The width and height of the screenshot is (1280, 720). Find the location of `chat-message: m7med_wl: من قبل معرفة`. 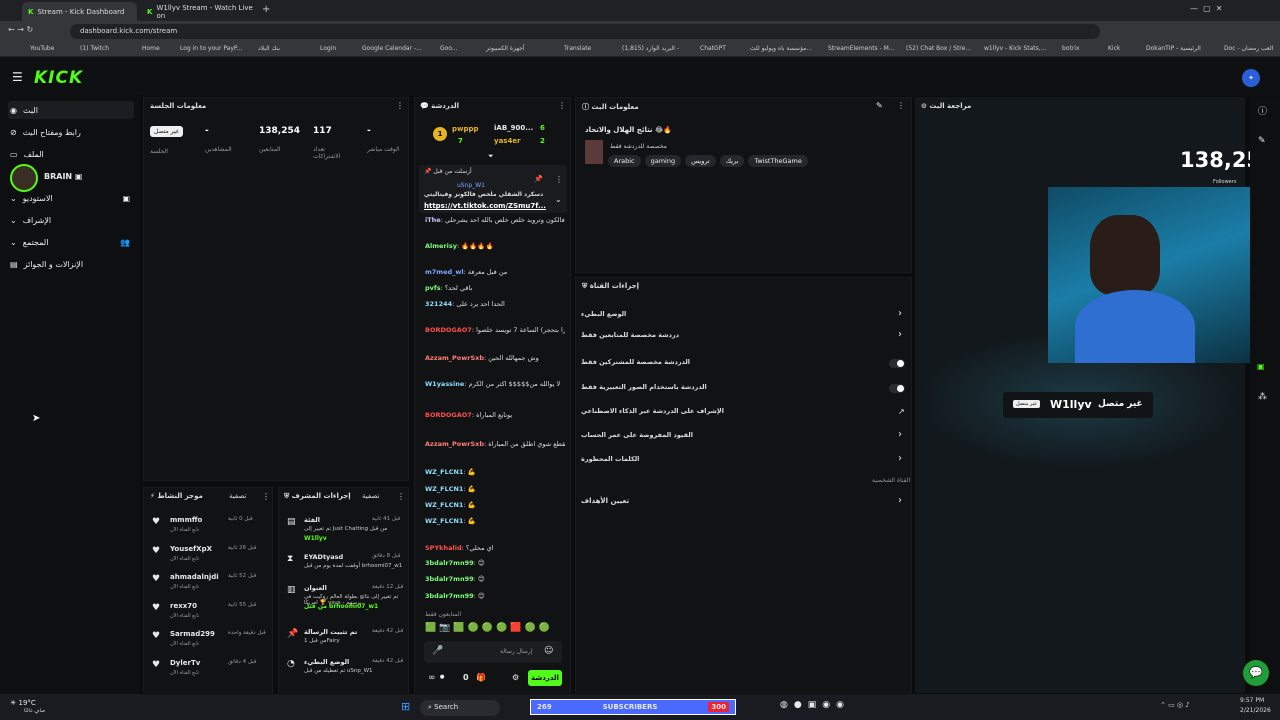

chat-message: m7med_wl: من قبل معرفة is located at coordinates (495, 272).